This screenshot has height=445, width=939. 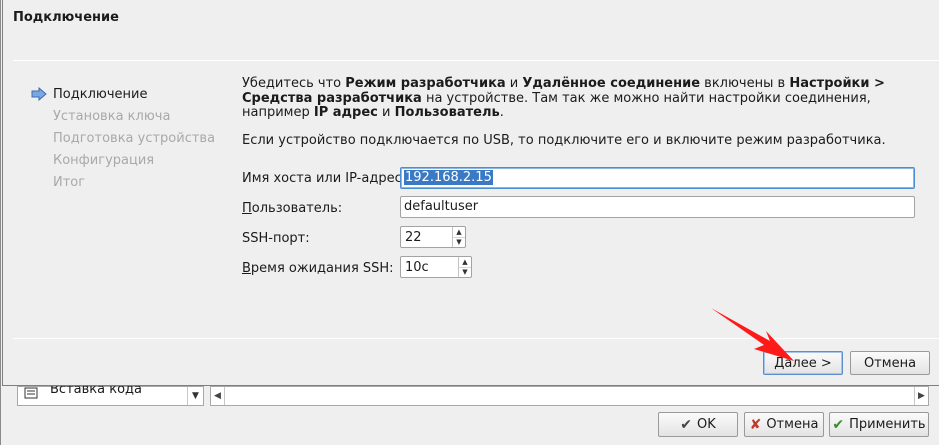 I want to click on step-label: Конфигурация, so click(x=104, y=160).